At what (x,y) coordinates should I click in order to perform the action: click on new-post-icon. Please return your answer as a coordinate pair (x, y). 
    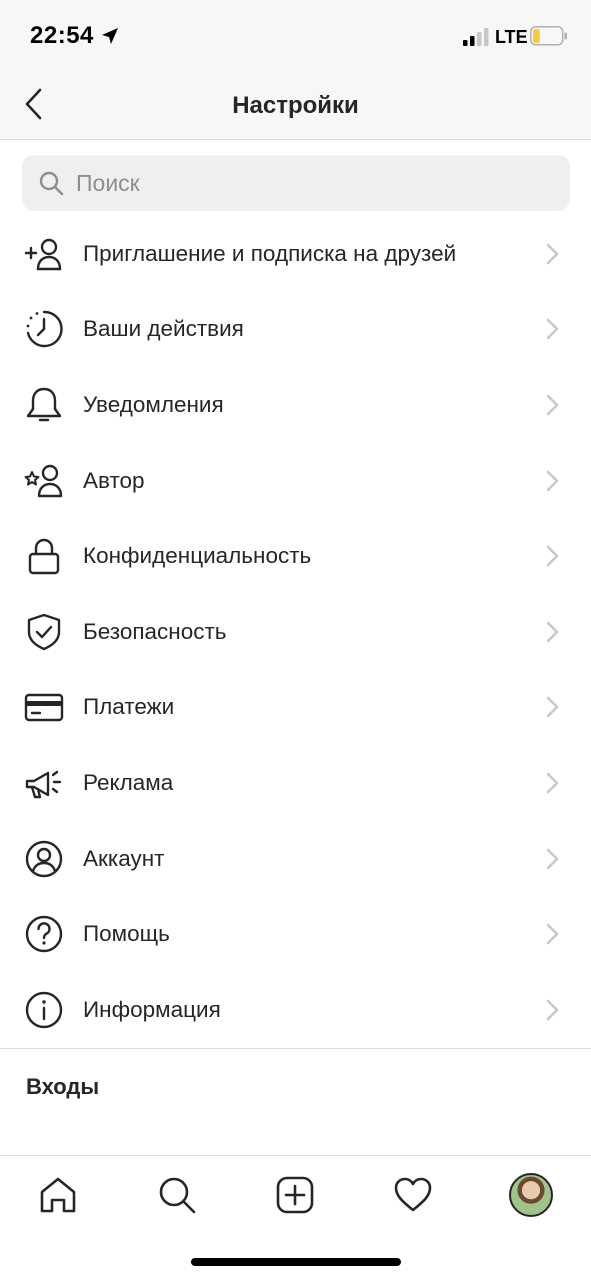
    Looking at the image, I should click on (295, 1195).